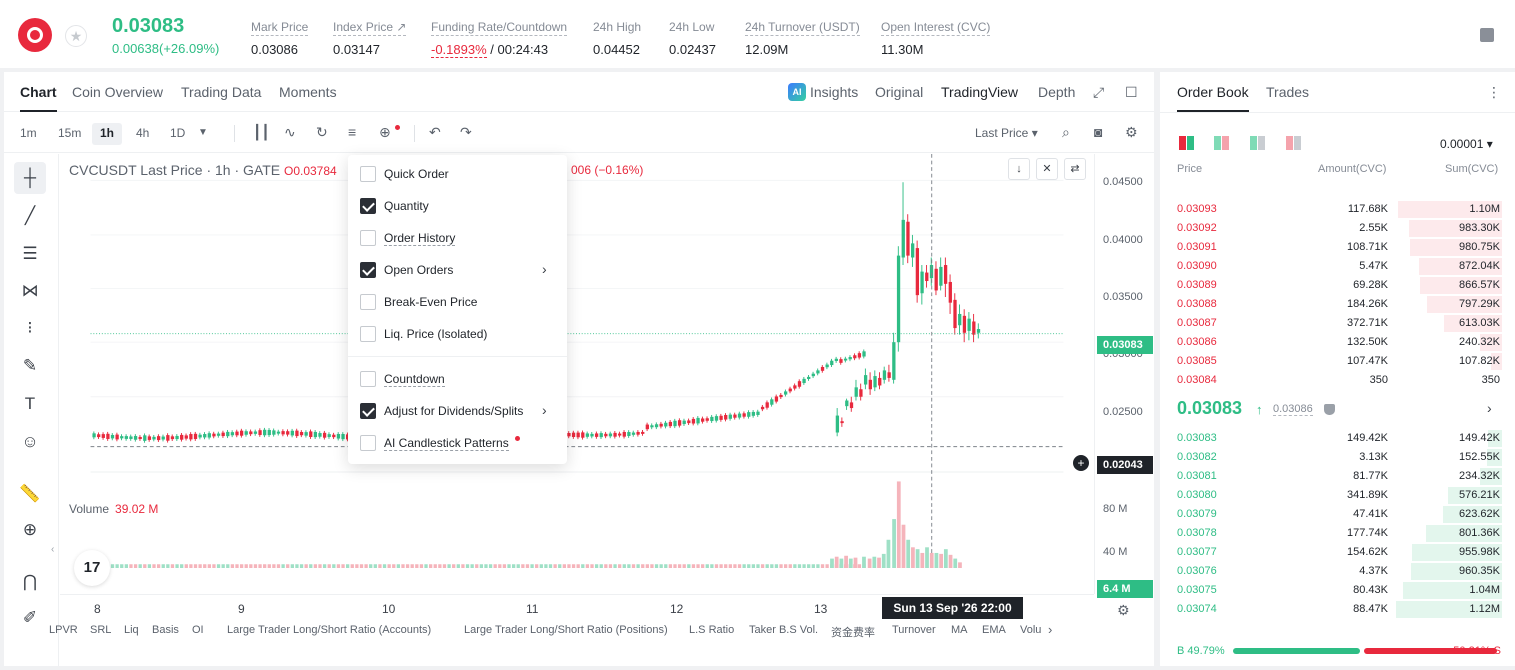 The width and height of the screenshot is (1515, 670). What do you see at coordinates (1098, 132) in the screenshot?
I see `camera-icon: ◙` at bounding box center [1098, 132].